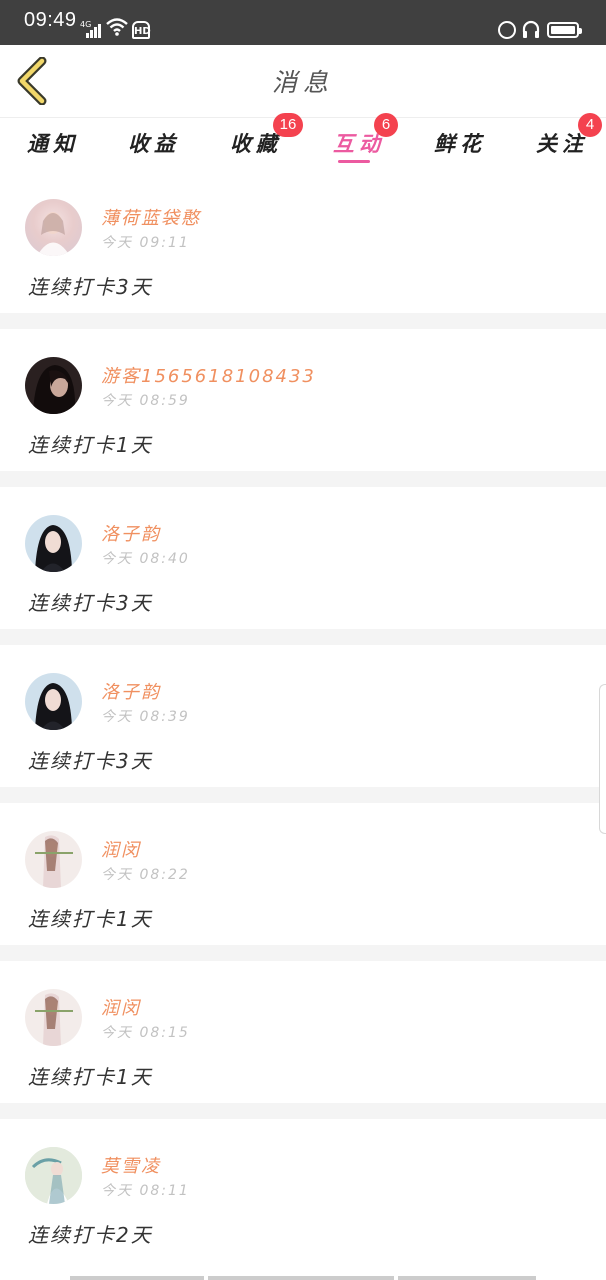 The width and height of the screenshot is (606, 1280). What do you see at coordinates (145, 1191) in the screenshot?
I see `message-time: 今天 08:11` at bounding box center [145, 1191].